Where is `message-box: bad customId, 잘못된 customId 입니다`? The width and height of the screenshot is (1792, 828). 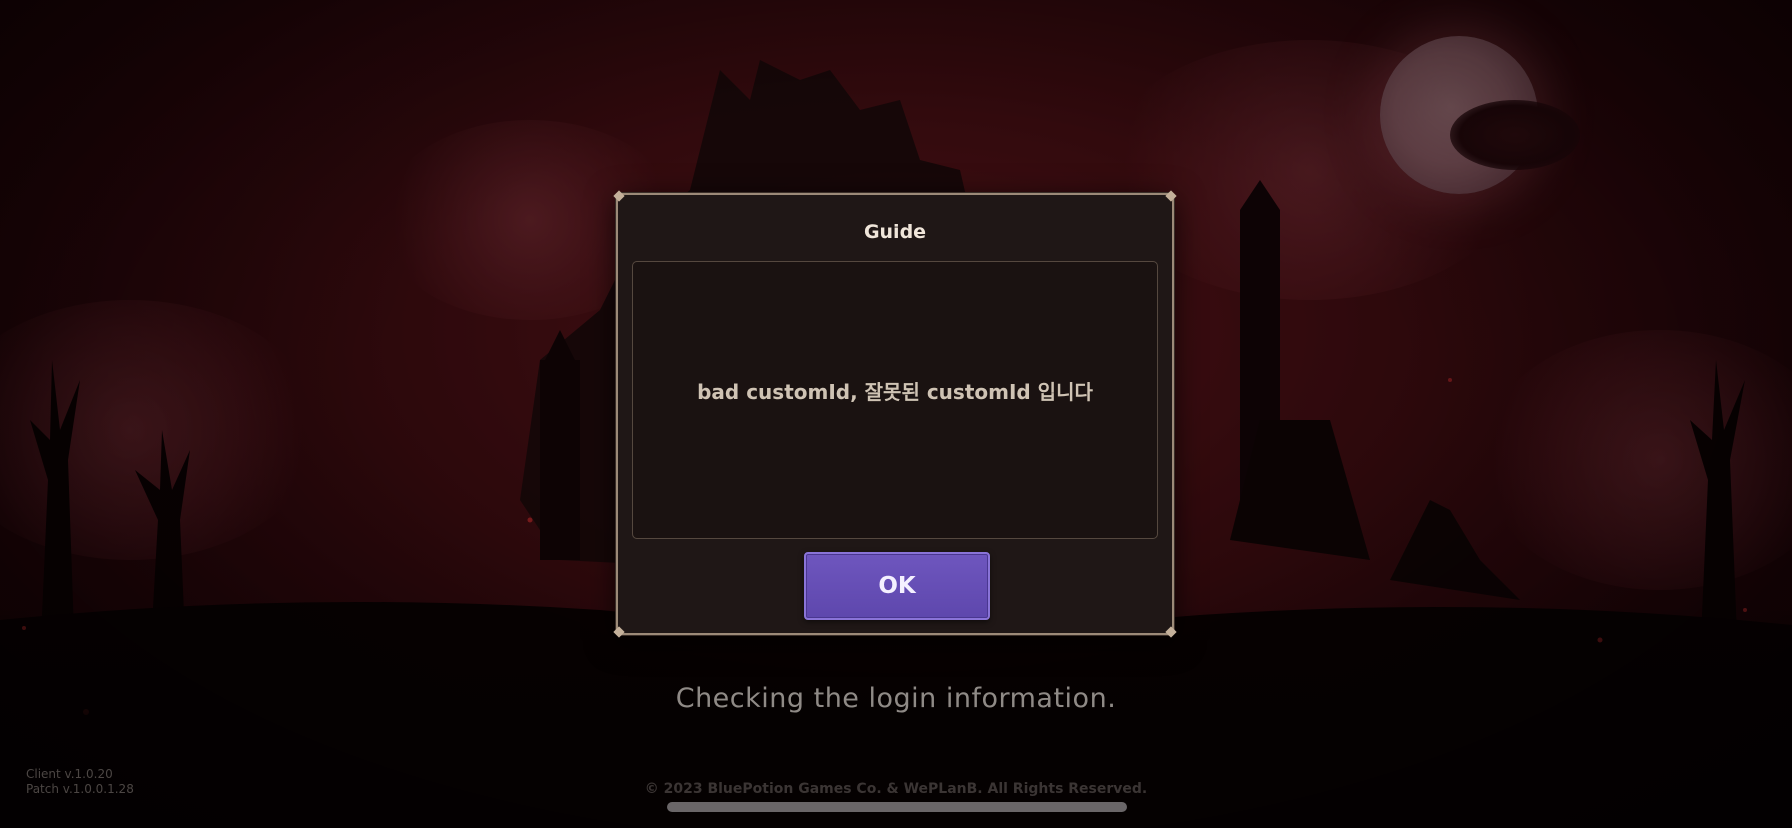
message-box: bad customId, 잘못된 customId 입니다 is located at coordinates (895, 400).